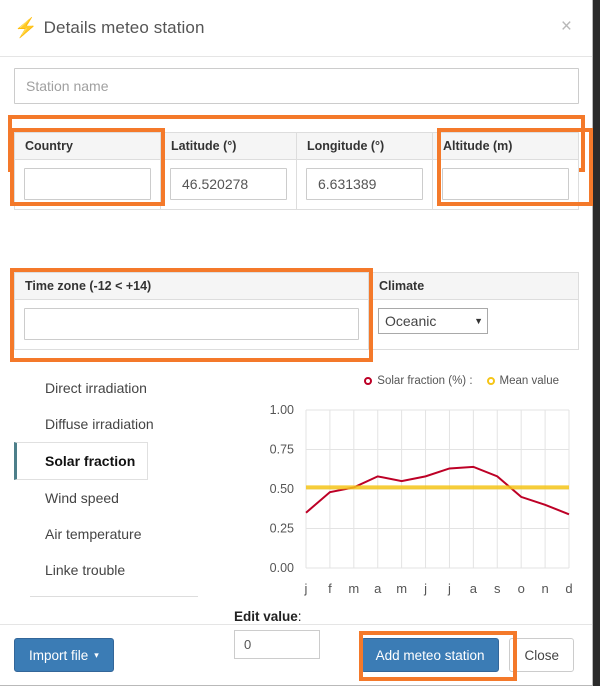 Image resolution: width=600 pixels, height=686 pixels. I want to click on field-panel-longitude: Longitude (°), so click(365, 171).